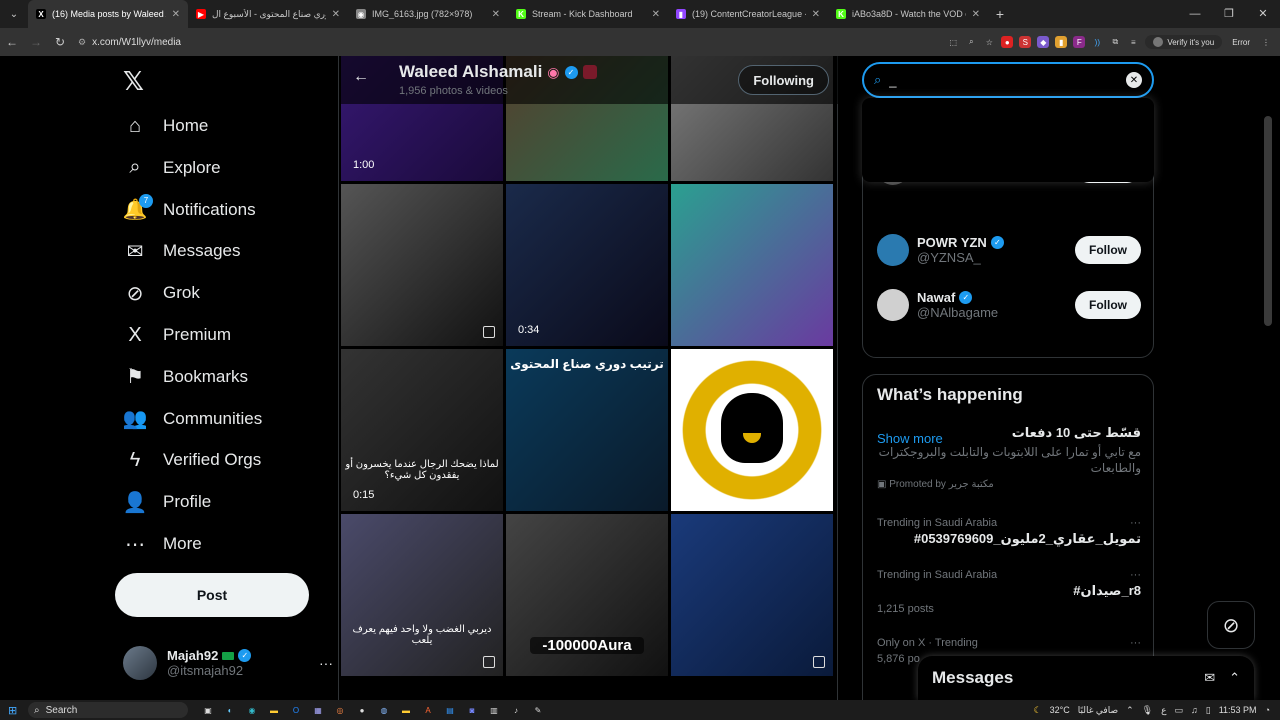  What do you see at coordinates (193, 419) in the screenshot?
I see `nav-communities: 👥 Communities` at bounding box center [193, 419].